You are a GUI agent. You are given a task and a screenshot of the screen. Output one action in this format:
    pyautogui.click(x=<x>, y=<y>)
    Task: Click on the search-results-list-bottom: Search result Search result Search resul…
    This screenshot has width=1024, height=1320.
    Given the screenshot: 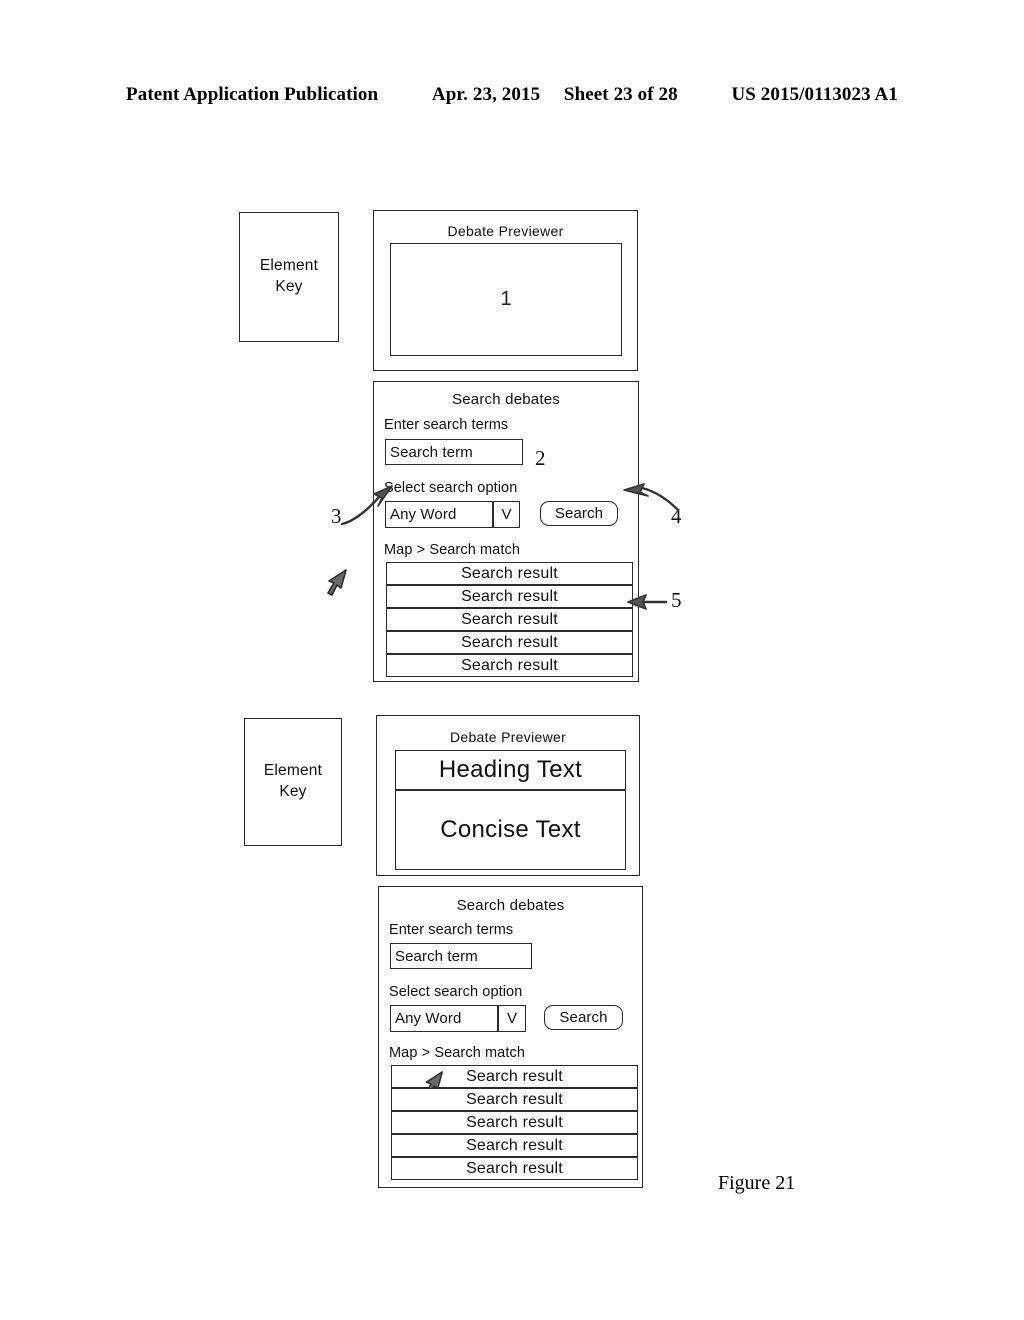 What is the action you would take?
    pyautogui.click(x=514, y=1122)
    